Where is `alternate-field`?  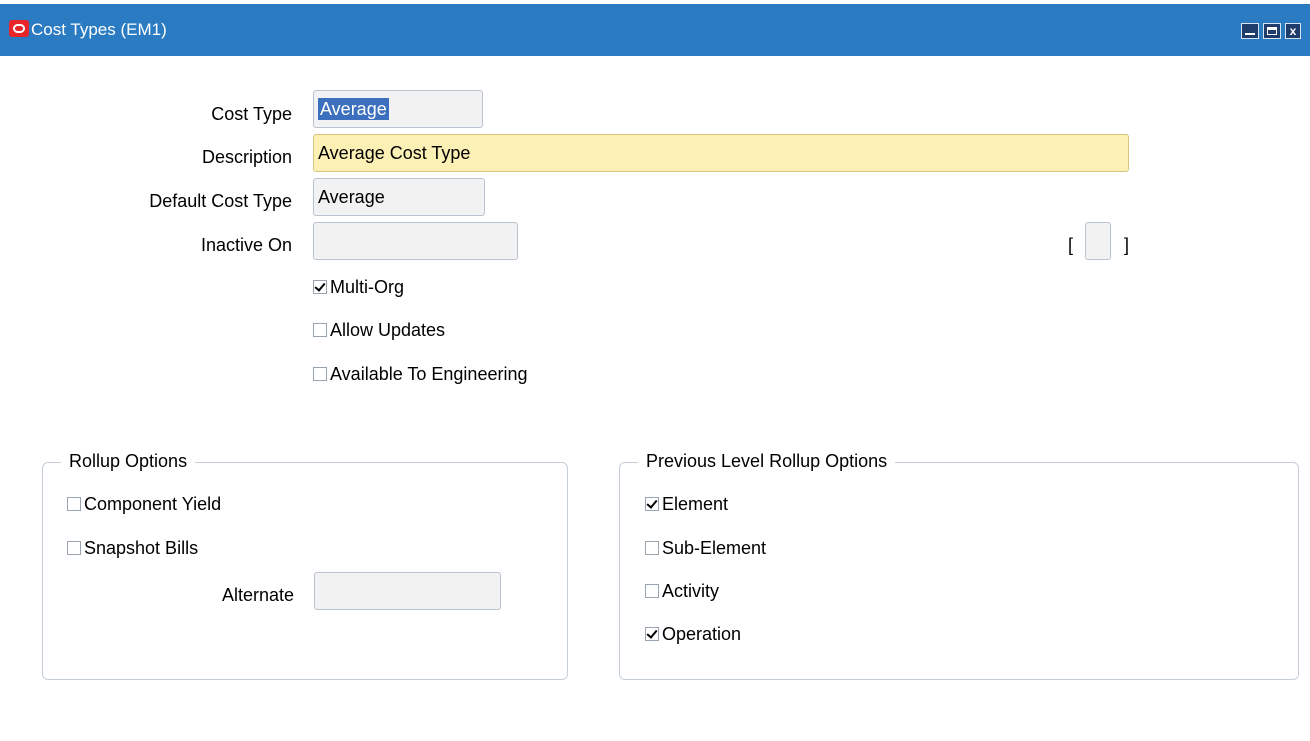 alternate-field is located at coordinates (407, 591).